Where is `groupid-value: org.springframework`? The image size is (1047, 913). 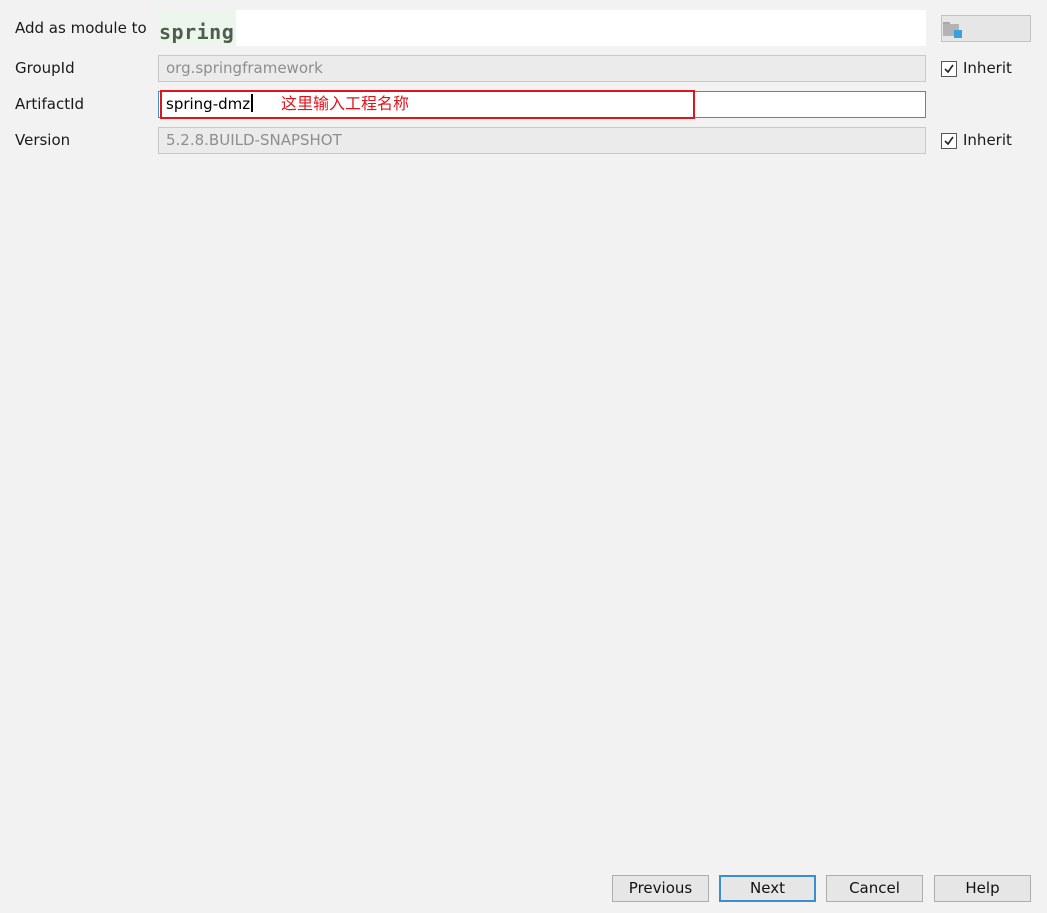 groupid-value: org.springframework is located at coordinates (244, 68).